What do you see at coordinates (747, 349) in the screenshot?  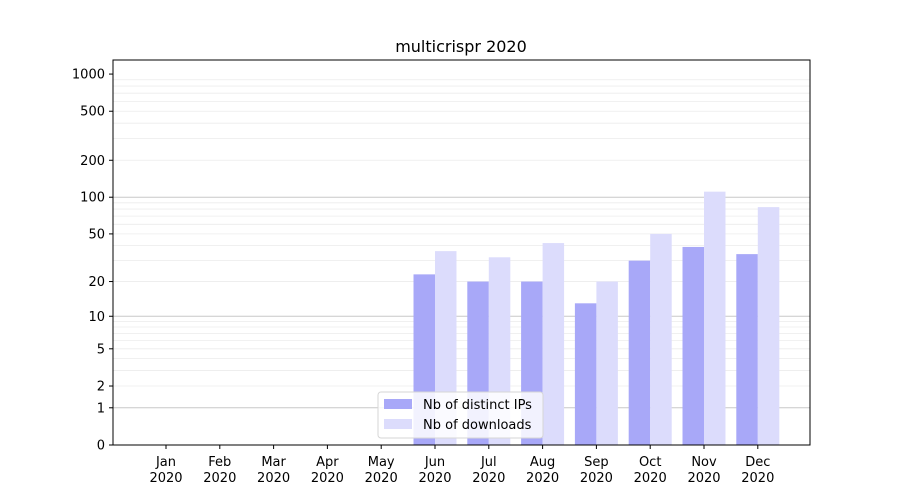 I see `bar-distinct-ips-dec` at bounding box center [747, 349].